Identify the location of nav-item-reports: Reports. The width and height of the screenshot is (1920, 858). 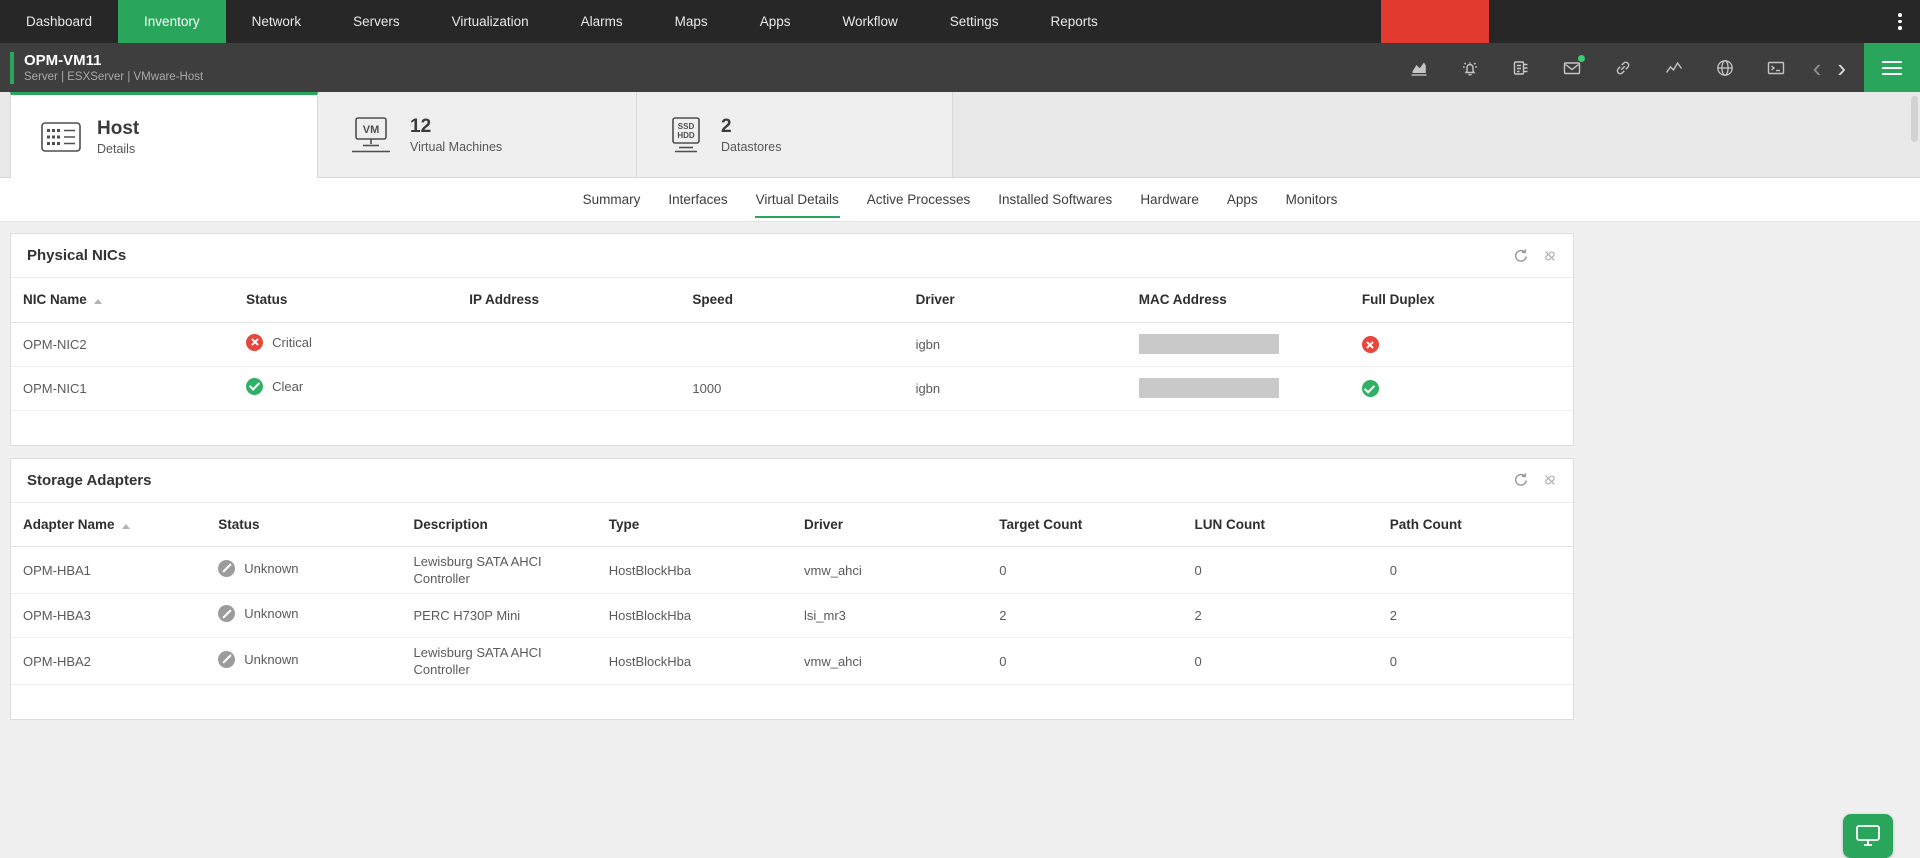
(1074, 21).